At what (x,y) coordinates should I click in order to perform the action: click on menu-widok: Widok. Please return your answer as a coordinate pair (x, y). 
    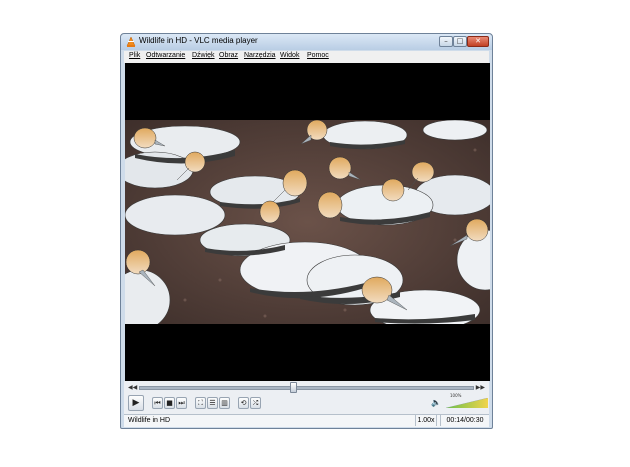
    Looking at the image, I should click on (289, 55).